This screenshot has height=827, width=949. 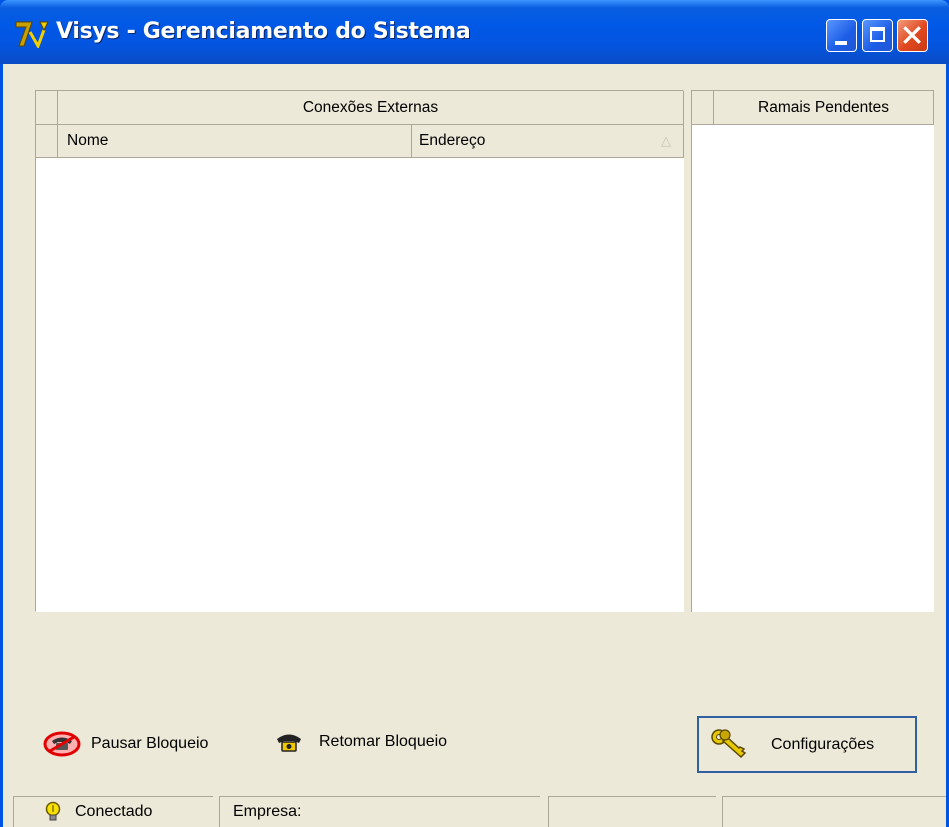 I want to click on minimize-icon, so click(x=841, y=43).